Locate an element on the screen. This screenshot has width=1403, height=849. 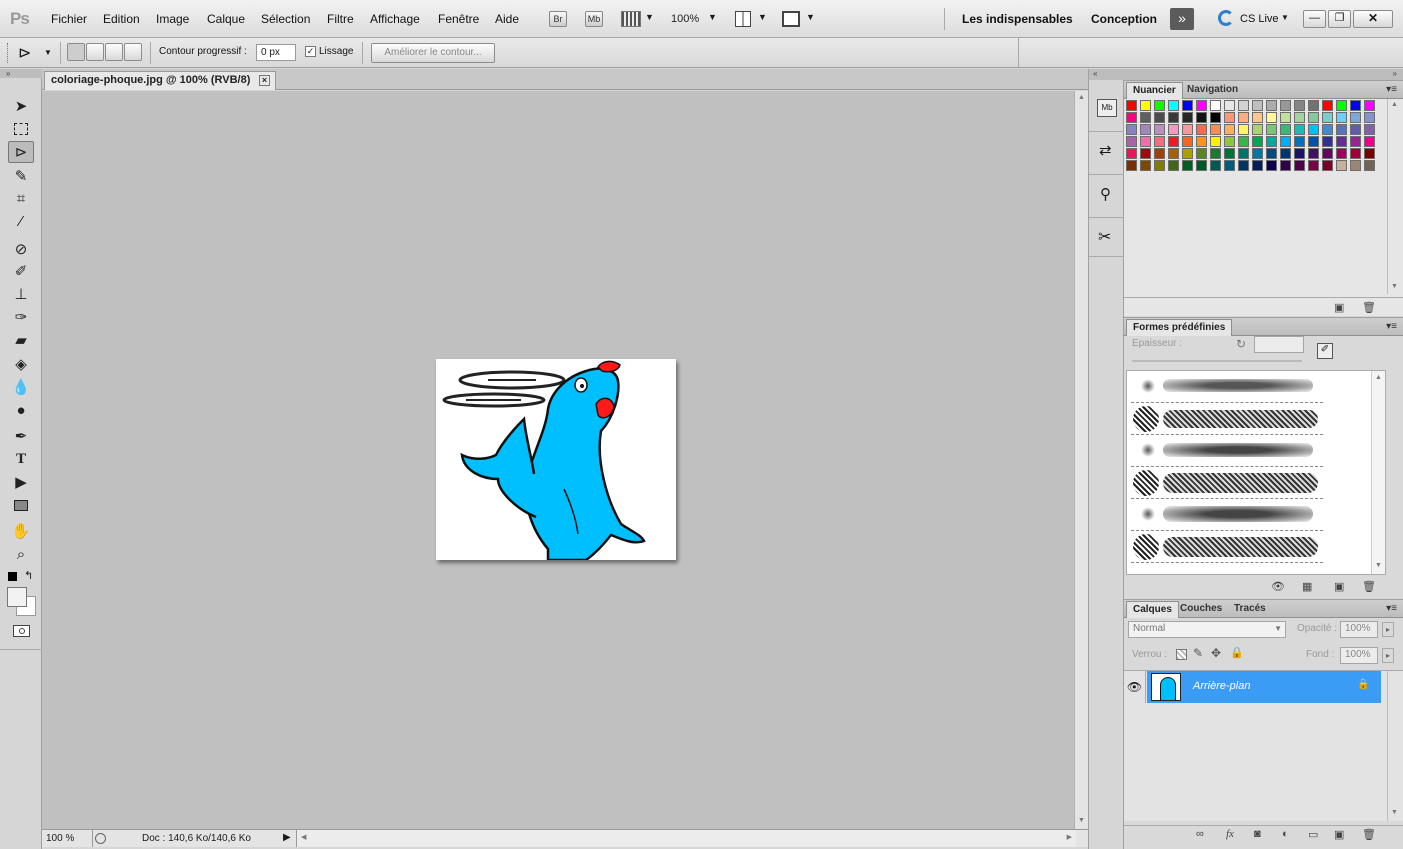
minibridge-button: Mb is located at coordinates (594, 19).